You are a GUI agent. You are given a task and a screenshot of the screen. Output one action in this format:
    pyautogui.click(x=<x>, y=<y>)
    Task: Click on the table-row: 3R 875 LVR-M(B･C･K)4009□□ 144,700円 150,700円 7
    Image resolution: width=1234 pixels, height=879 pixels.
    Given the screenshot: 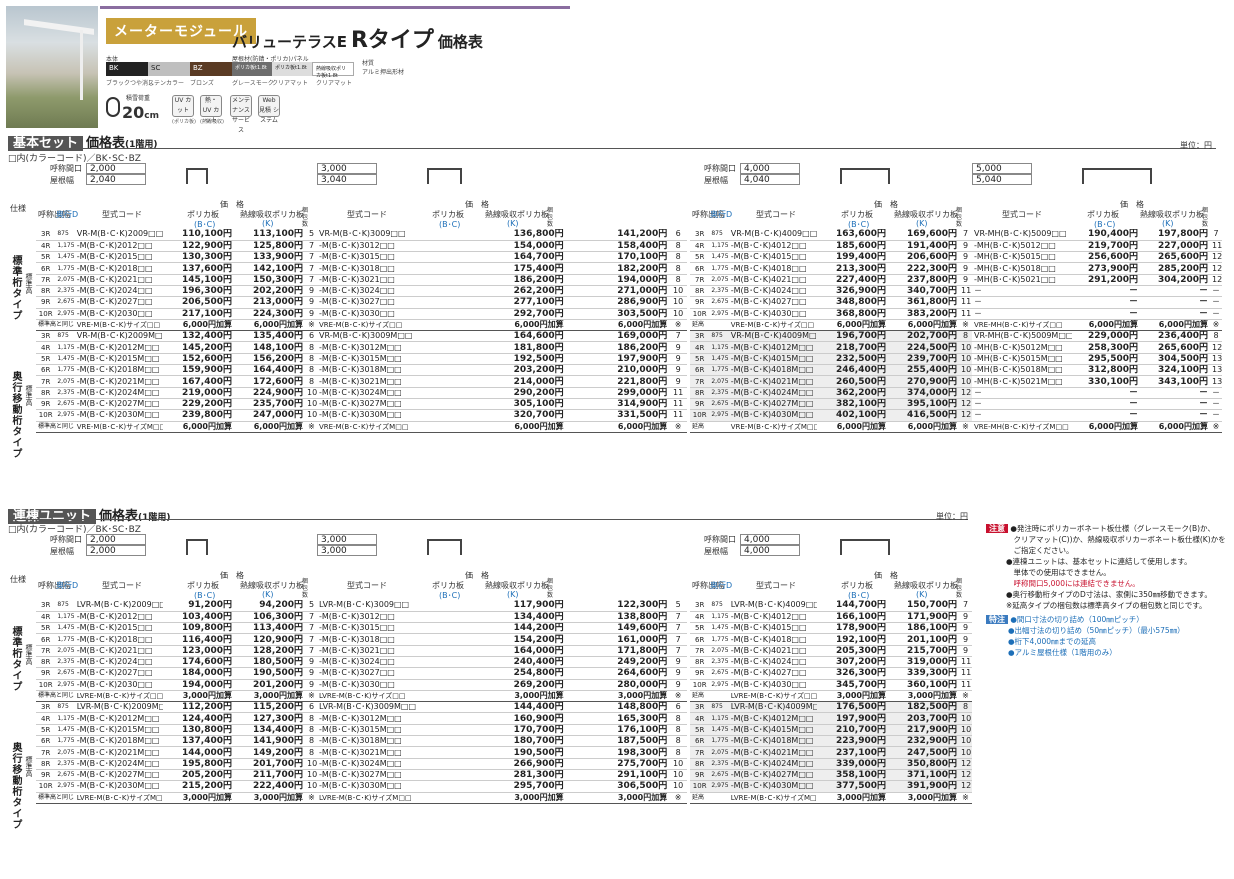 What is the action you would take?
    pyautogui.click(x=831, y=606)
    